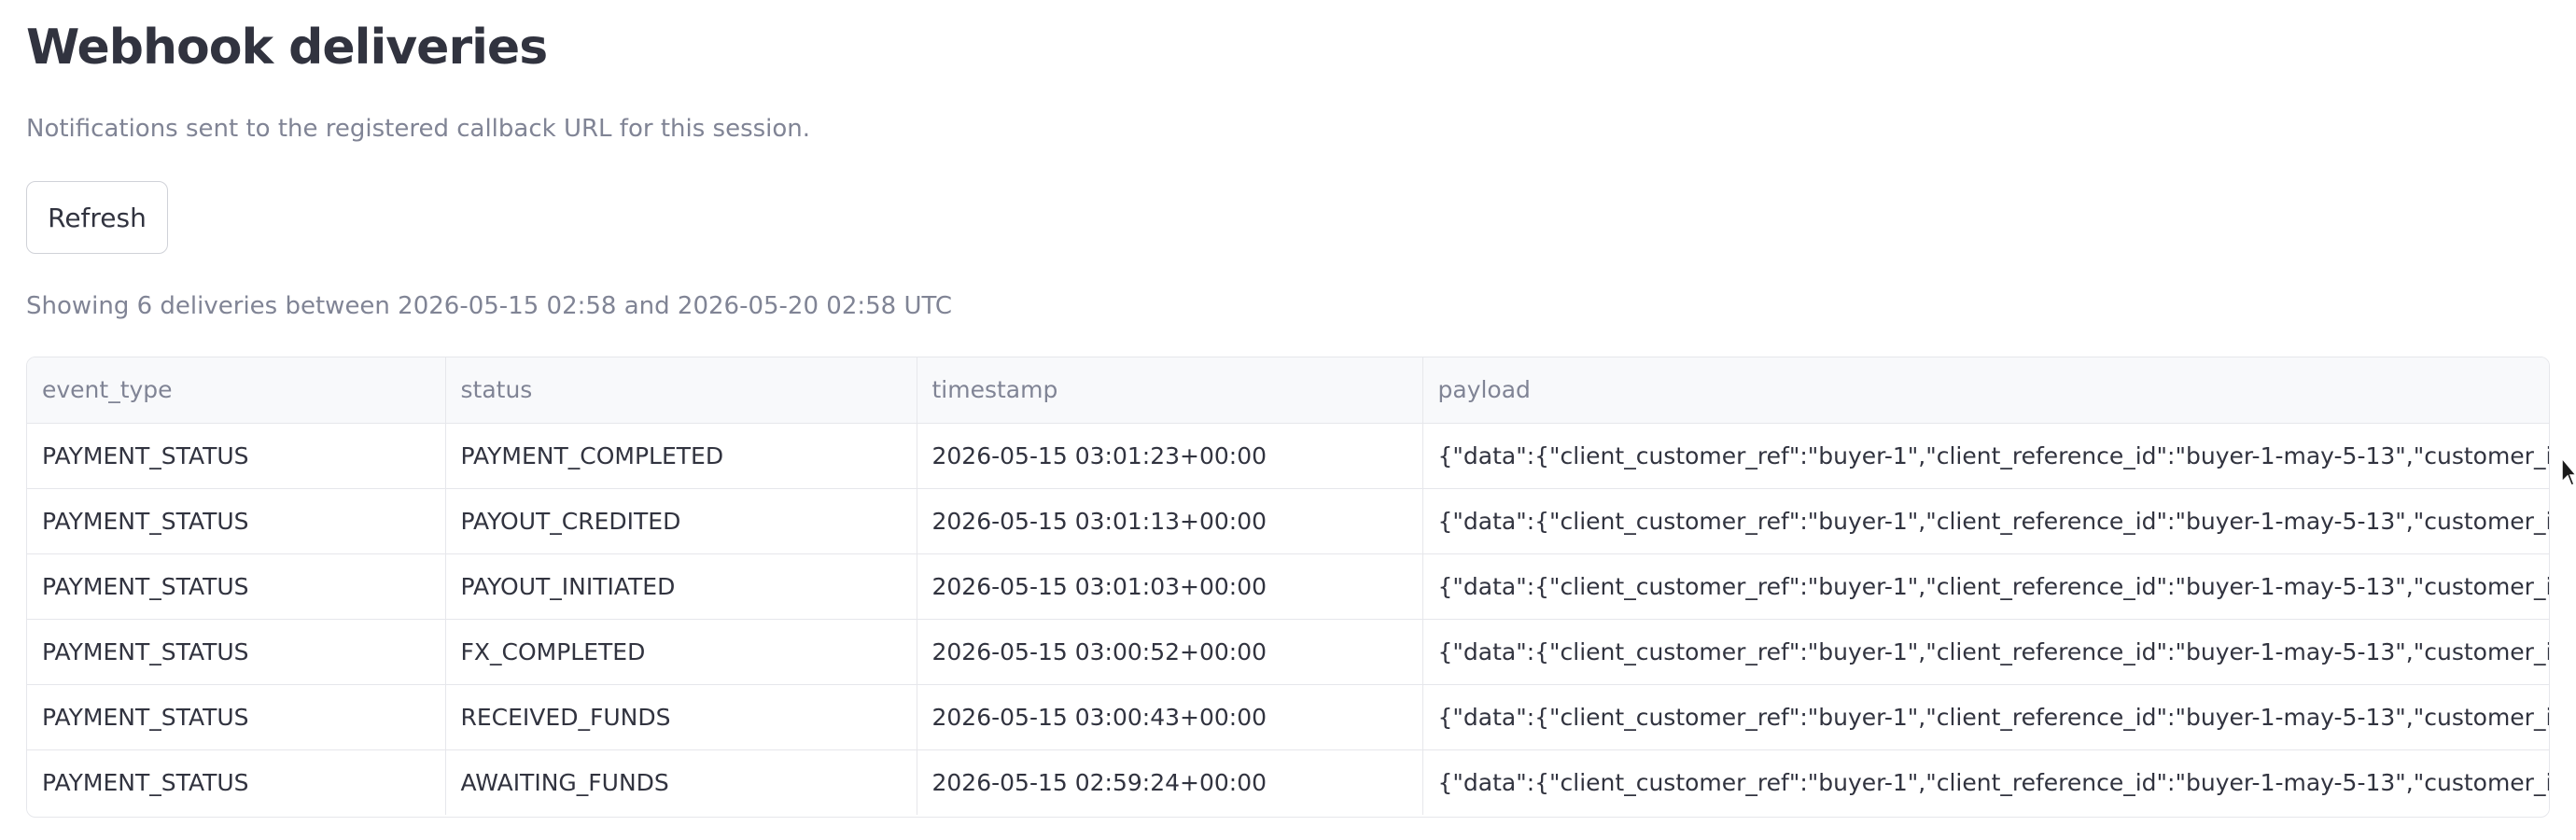  What do you see at coordinates (681, 652) in the screenshot?
I see `cell-status: FX_COMPLETED` at bounding box center [681, 652].